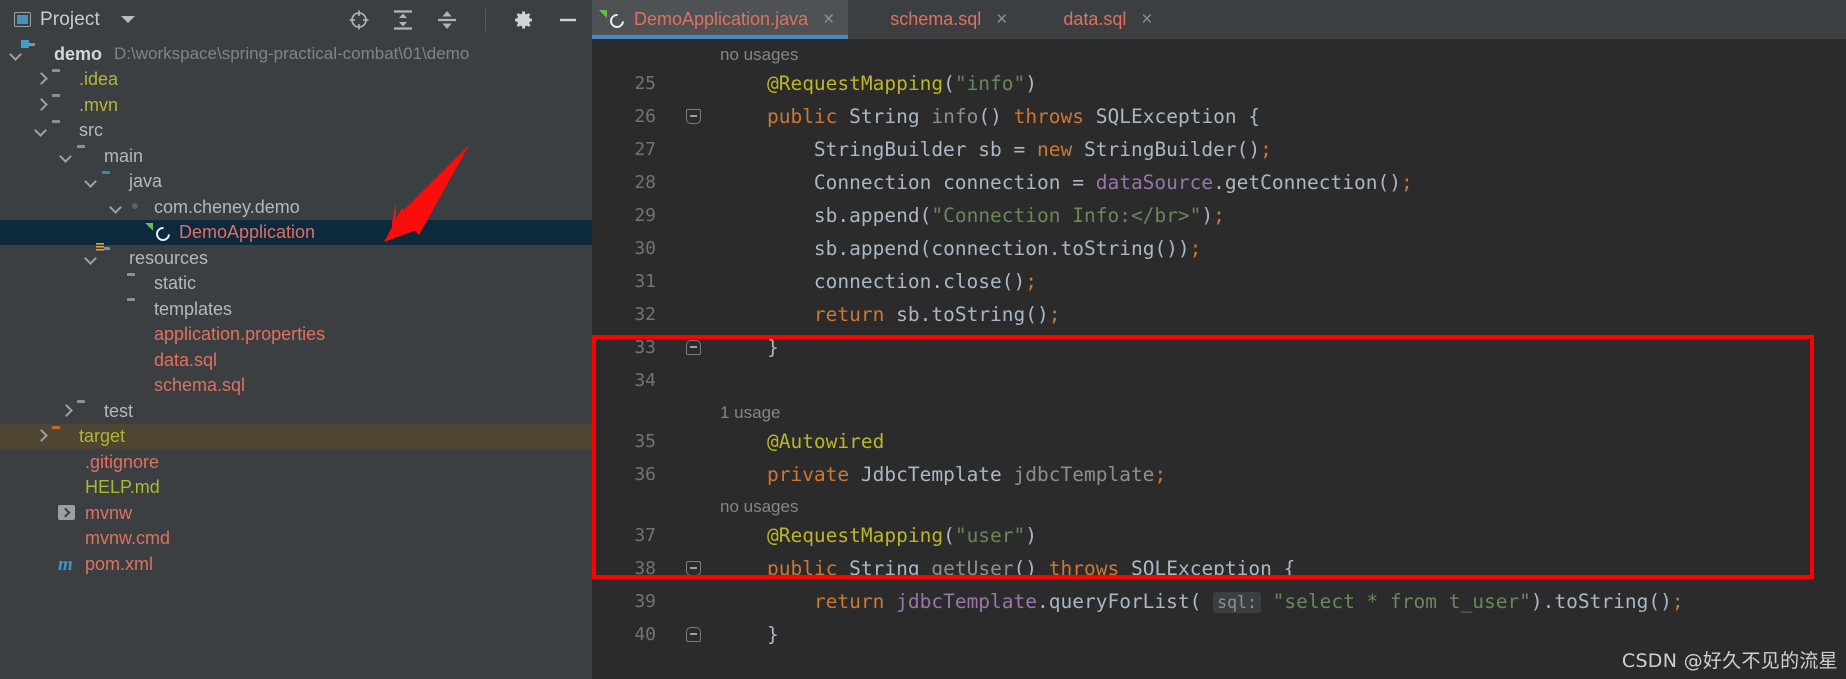 This screenshot has height=679, width=1846. I want to click on line-number: 25, so click(645, 83).